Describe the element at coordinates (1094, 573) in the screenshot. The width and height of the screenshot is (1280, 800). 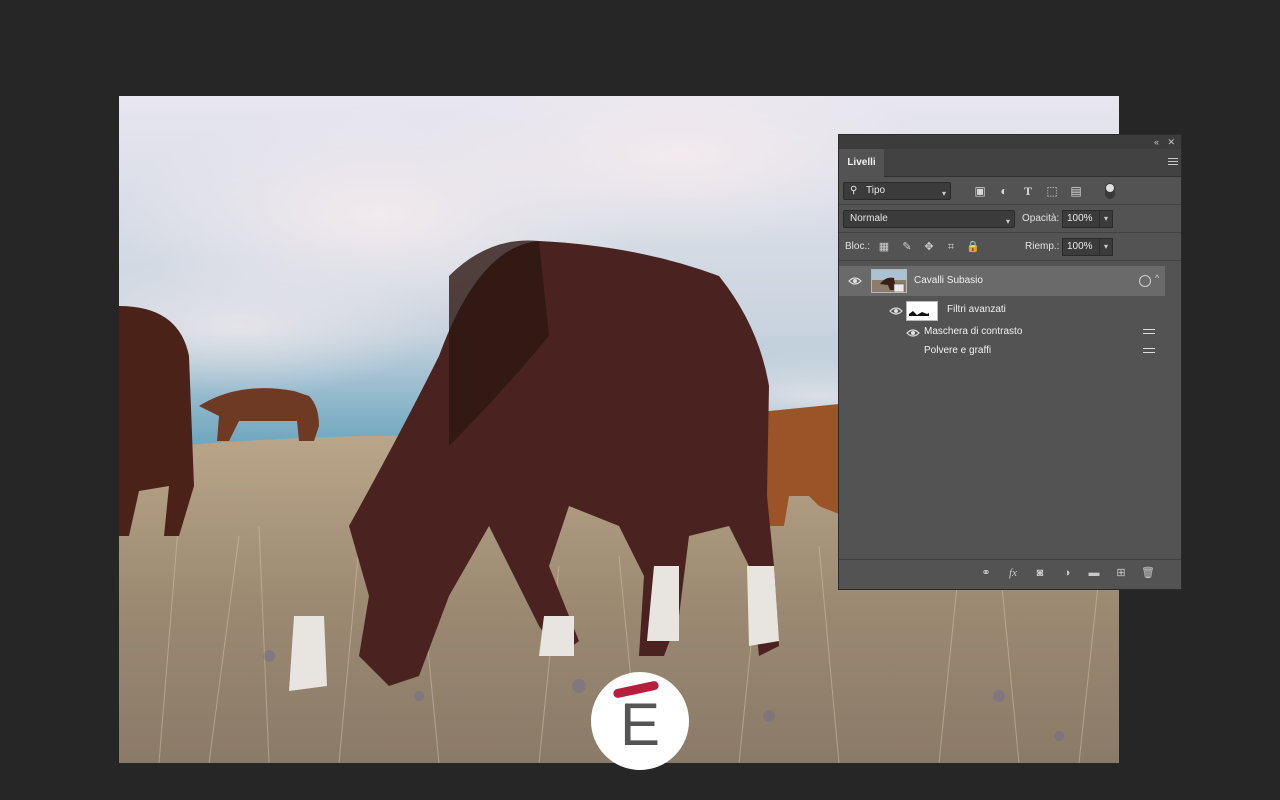
I see `group-icon: ▬` at that location.